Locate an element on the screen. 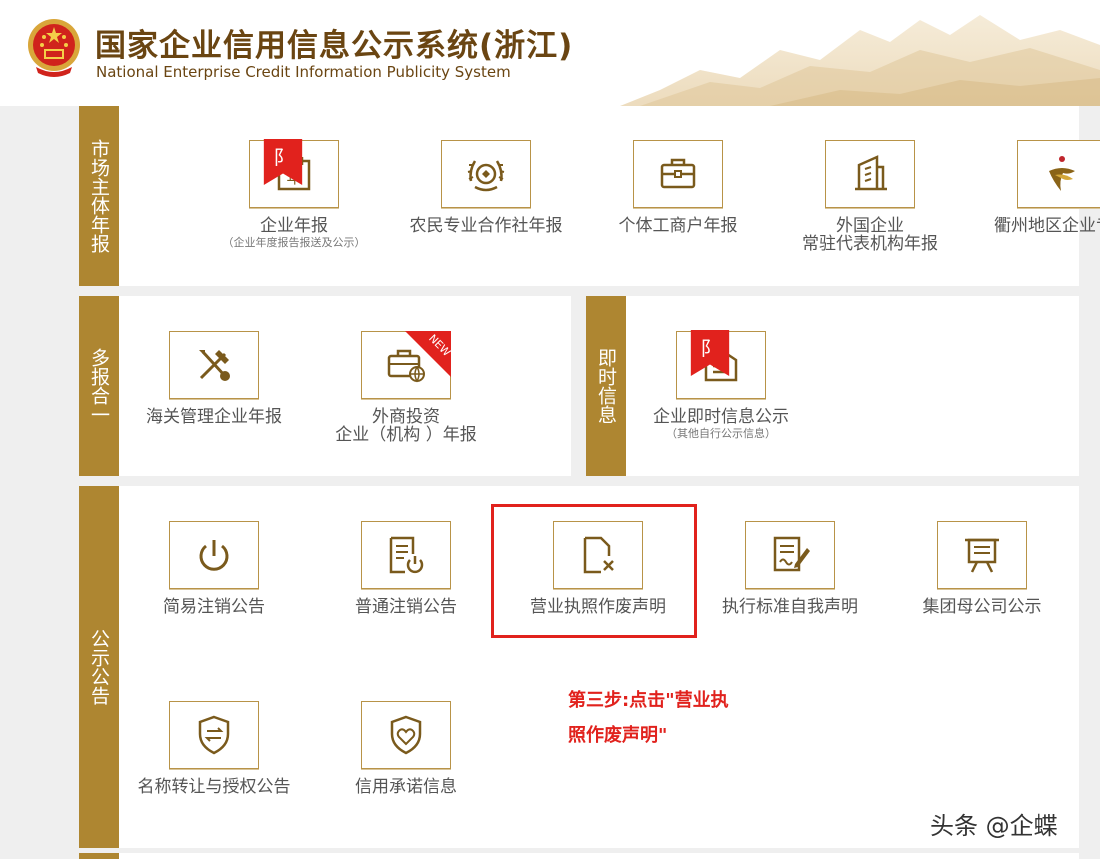  building-icon is located at coordinates (871, 173).